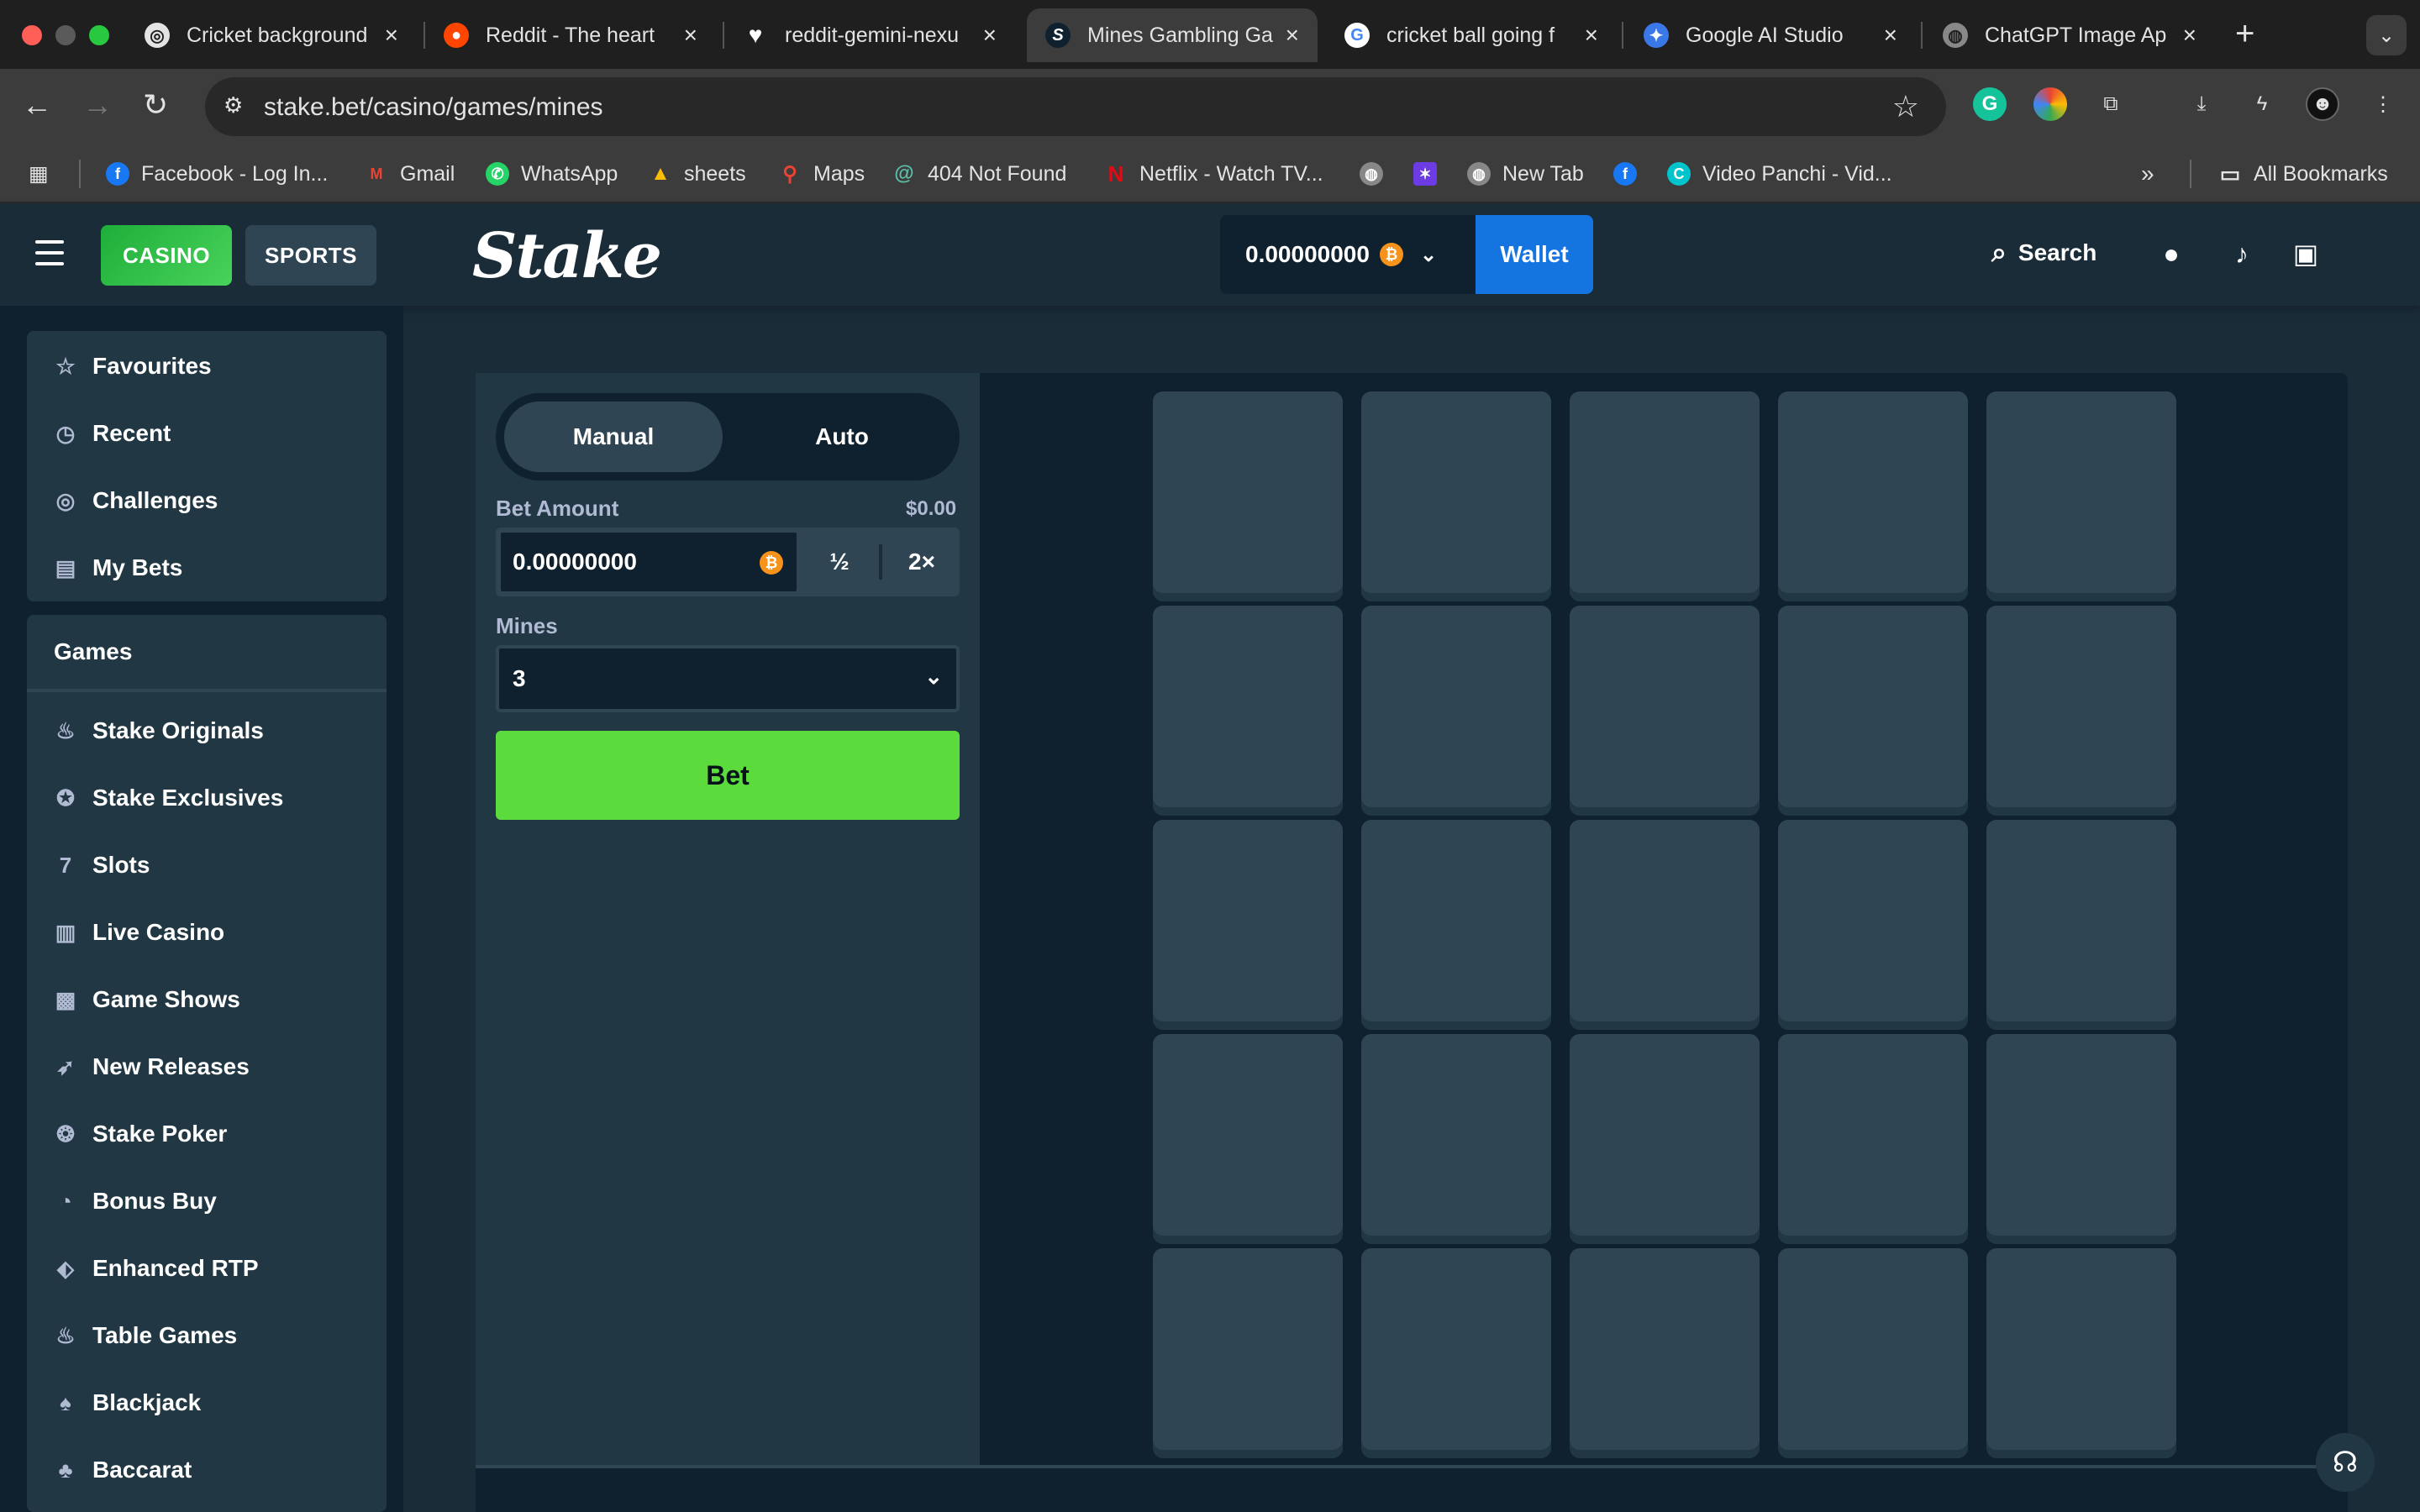 The width and height of the screenshot is (2420, 1512). What do you see at coordinates (2069, 35) in the screenshot?
I see `browser-tab: ◍ ChatGPT Image Ap ×` at bounding box center [2069, 35].